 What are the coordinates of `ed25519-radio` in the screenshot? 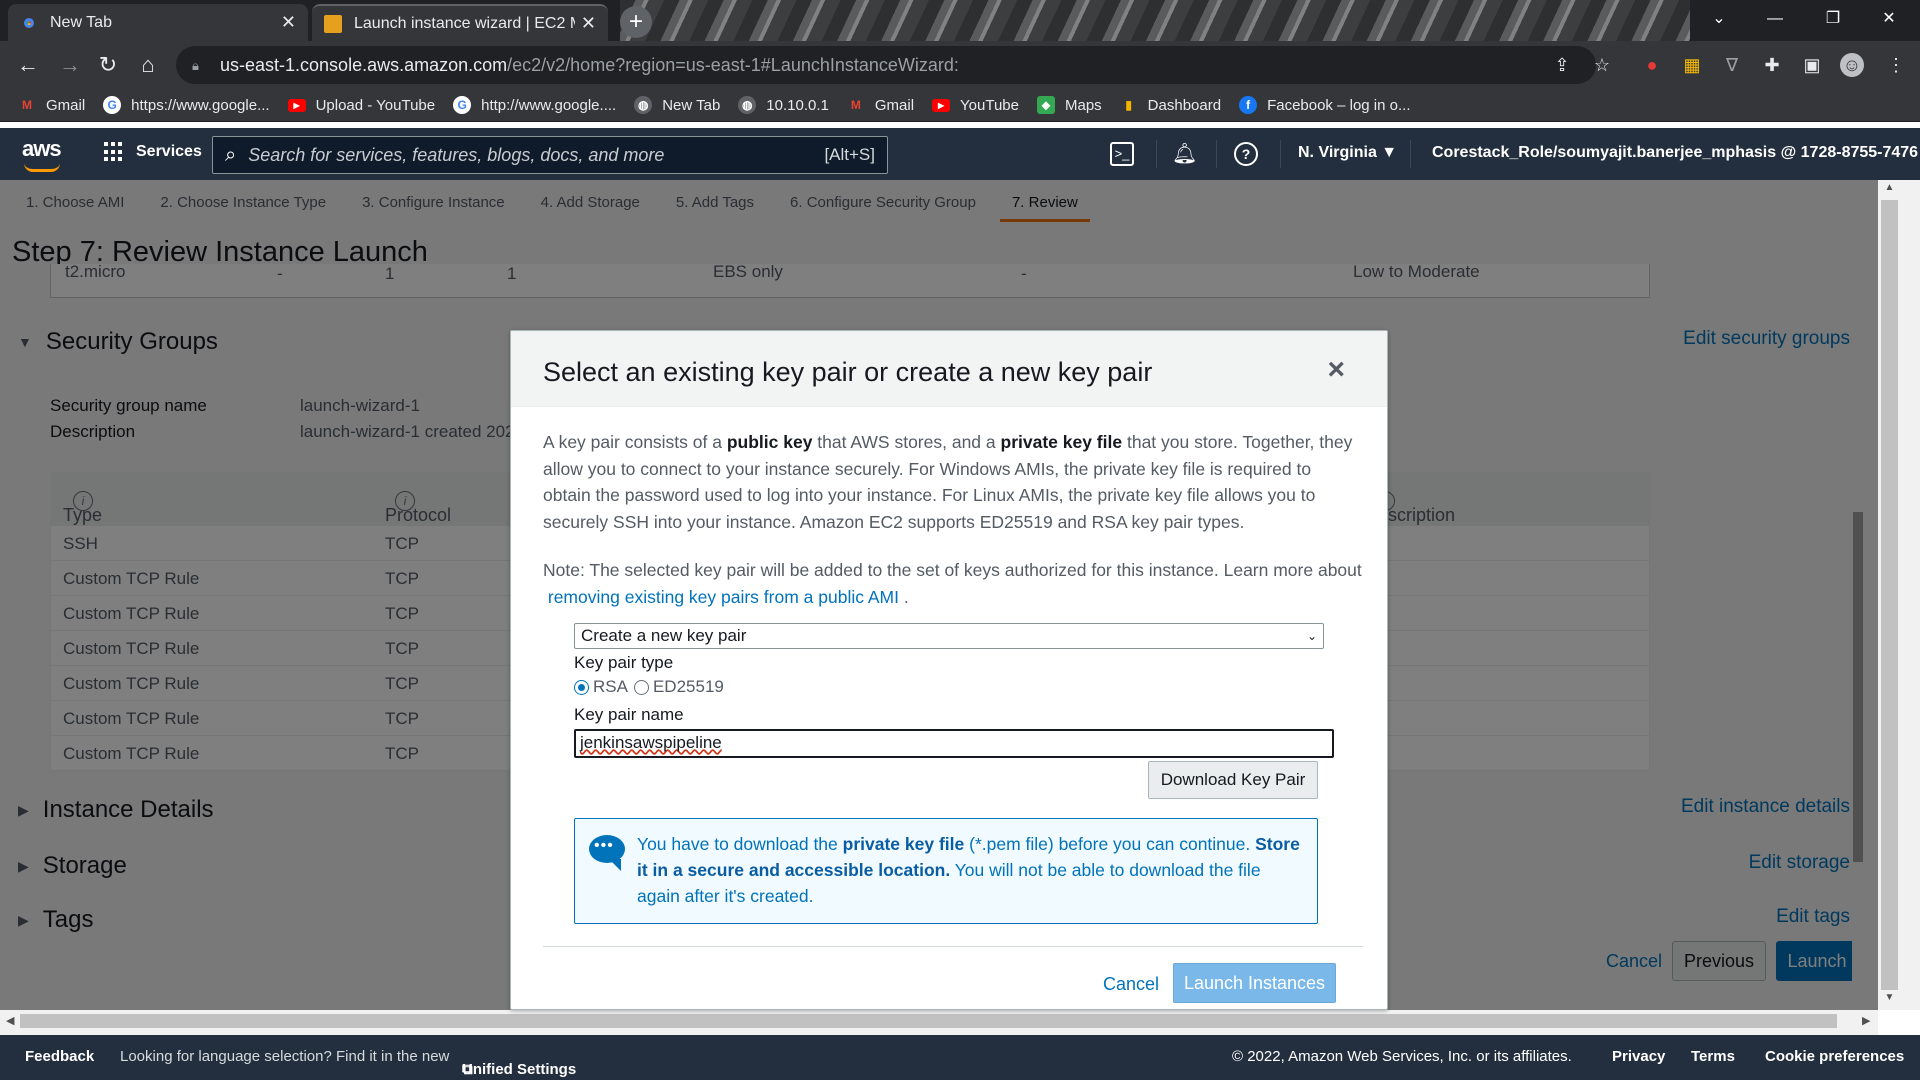 It's located at (641, 687).